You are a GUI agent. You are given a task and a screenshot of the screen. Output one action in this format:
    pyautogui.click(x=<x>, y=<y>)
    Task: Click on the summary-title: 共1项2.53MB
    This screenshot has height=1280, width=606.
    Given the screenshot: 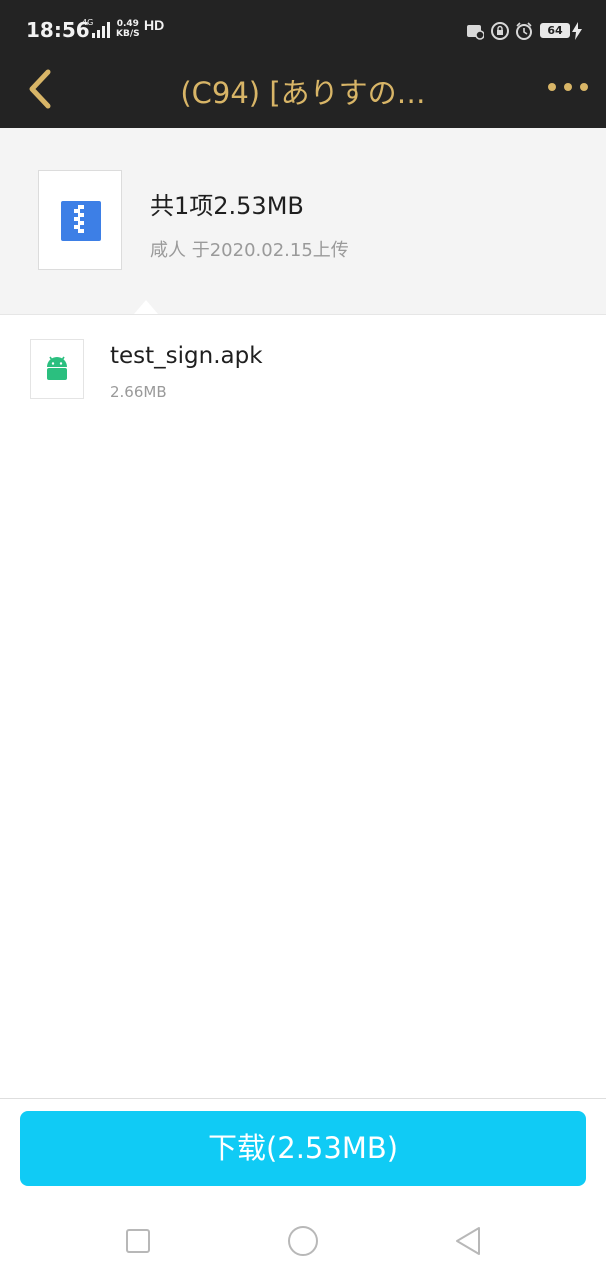 What is the action you would take?
    pyautogui.click(x=227, y=206)
    